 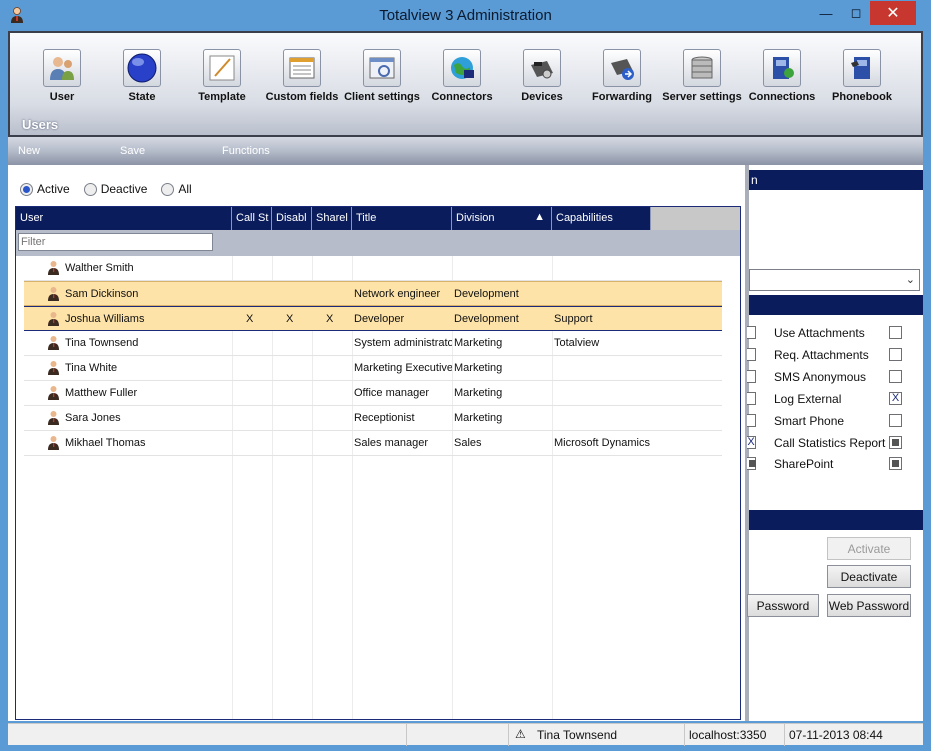 I want to click on cell-title: Office manager, so click(x=392, y=393).